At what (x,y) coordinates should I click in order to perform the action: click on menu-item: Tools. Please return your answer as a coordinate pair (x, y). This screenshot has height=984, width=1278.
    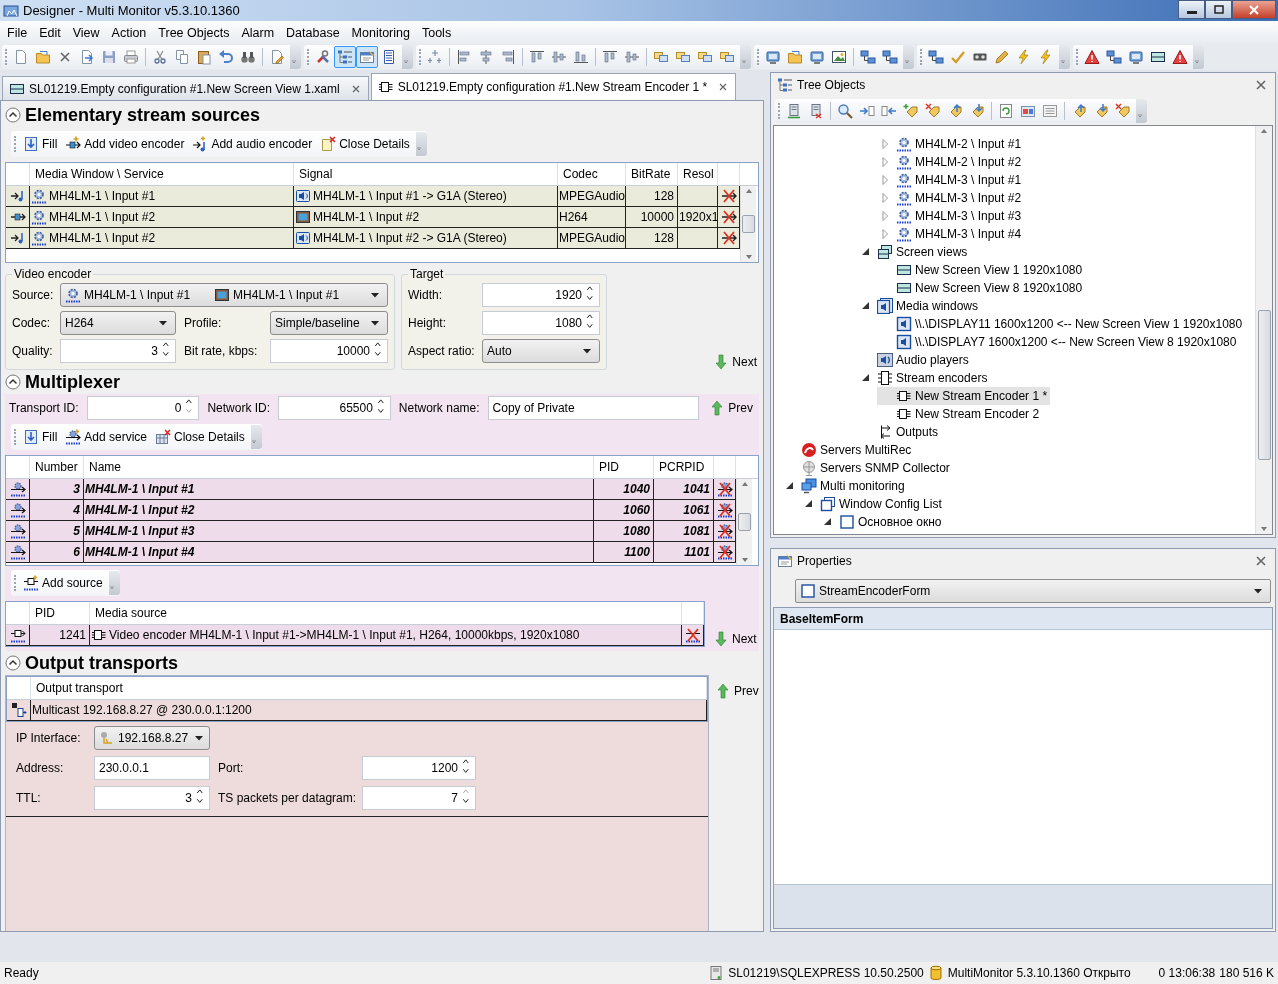
    Looking at the image, I should click on (436, 32).